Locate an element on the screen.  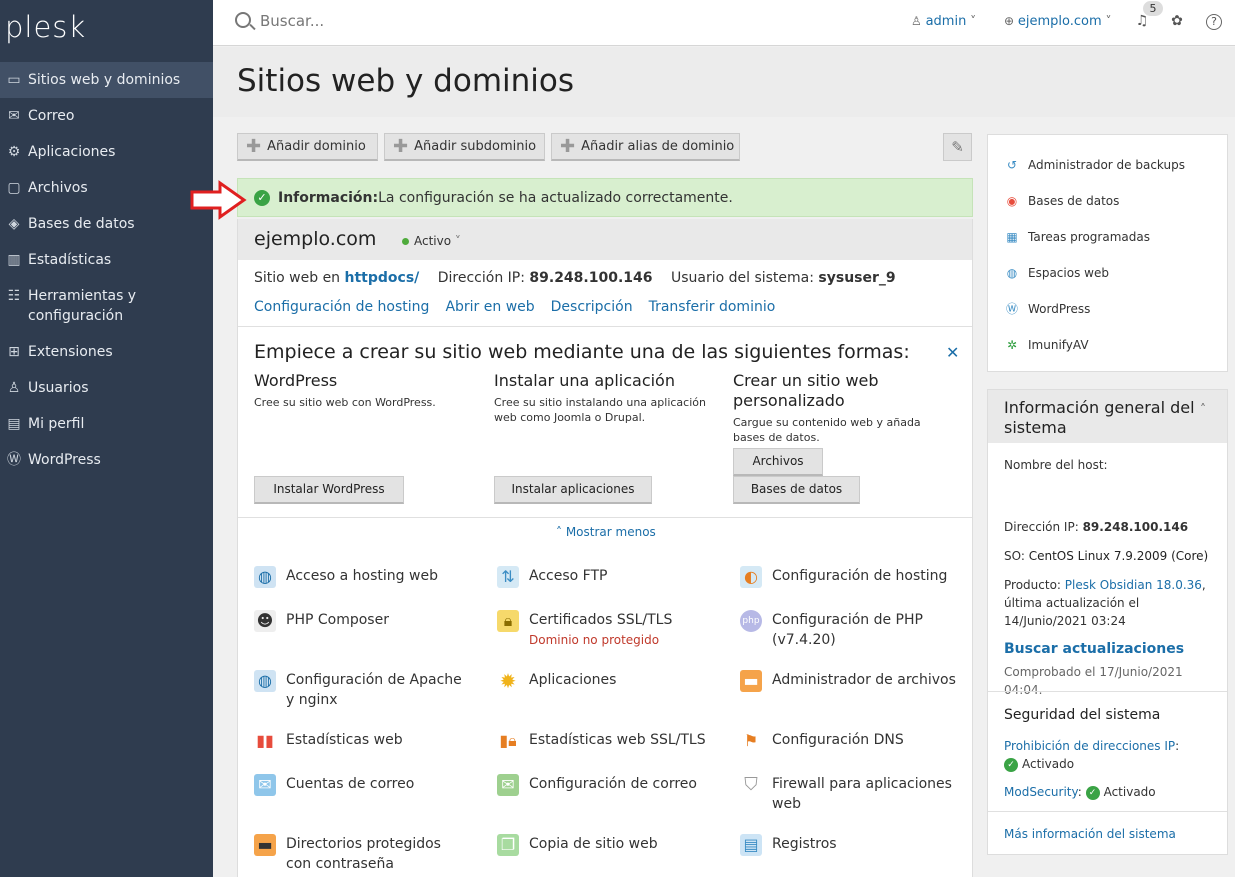
databases-button: Bases de datos is located at coordinates (796, 490).